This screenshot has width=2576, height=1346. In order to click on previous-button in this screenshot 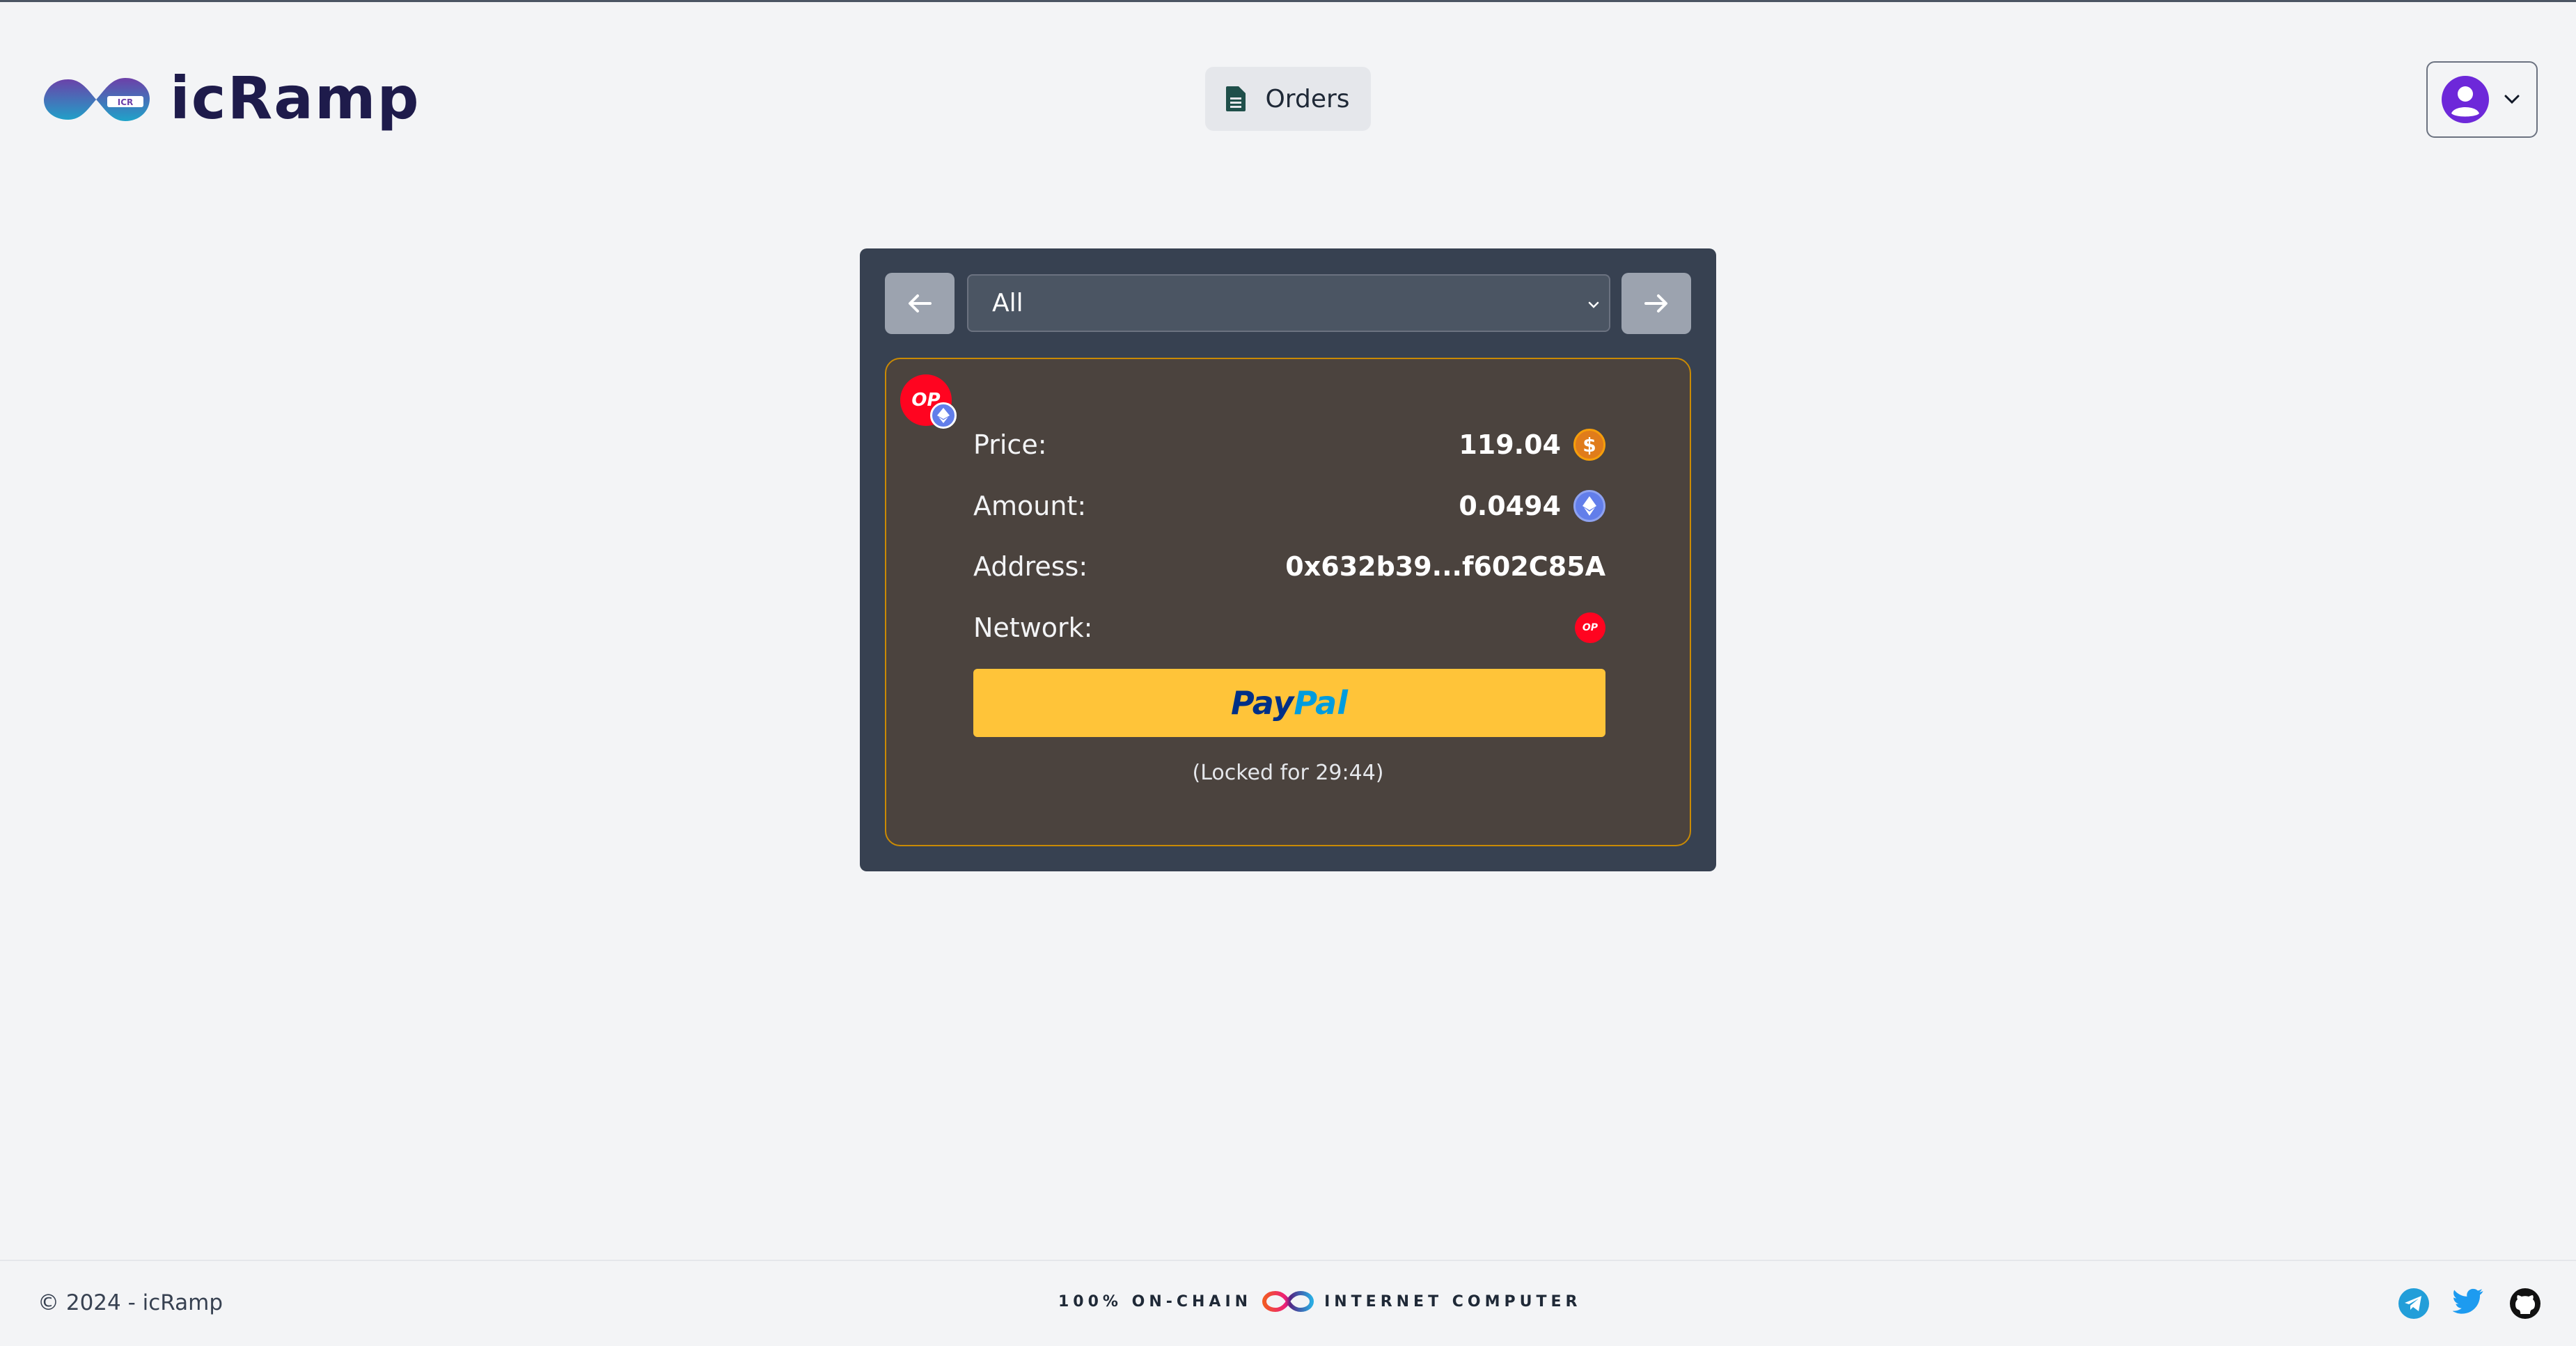, I will do `click(920, 303)`.